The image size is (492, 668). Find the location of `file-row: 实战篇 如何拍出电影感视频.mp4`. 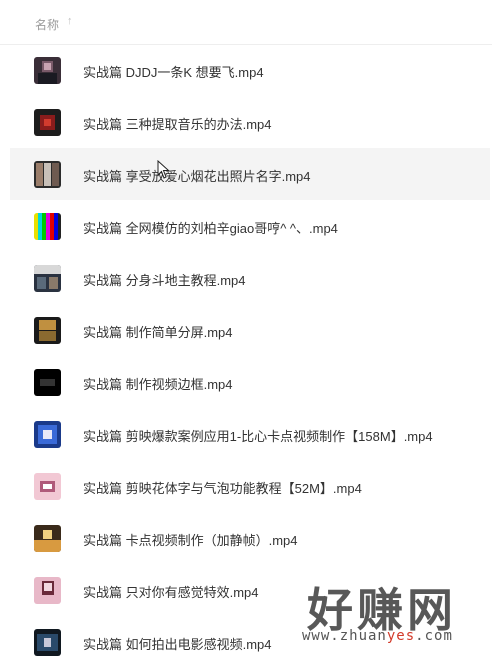

file-row: 实战篇 如何拍出电影感视频.mp4 is located at coordinates (250, 642).